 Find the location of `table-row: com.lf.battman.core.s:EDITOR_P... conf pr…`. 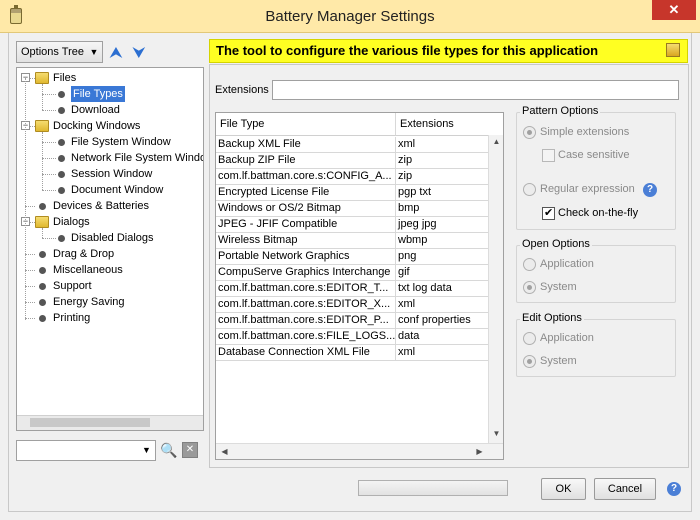

table-row: com.lf.battman.core.s:EDITOR_P... conf pr… is located at coordinates (359, 321).